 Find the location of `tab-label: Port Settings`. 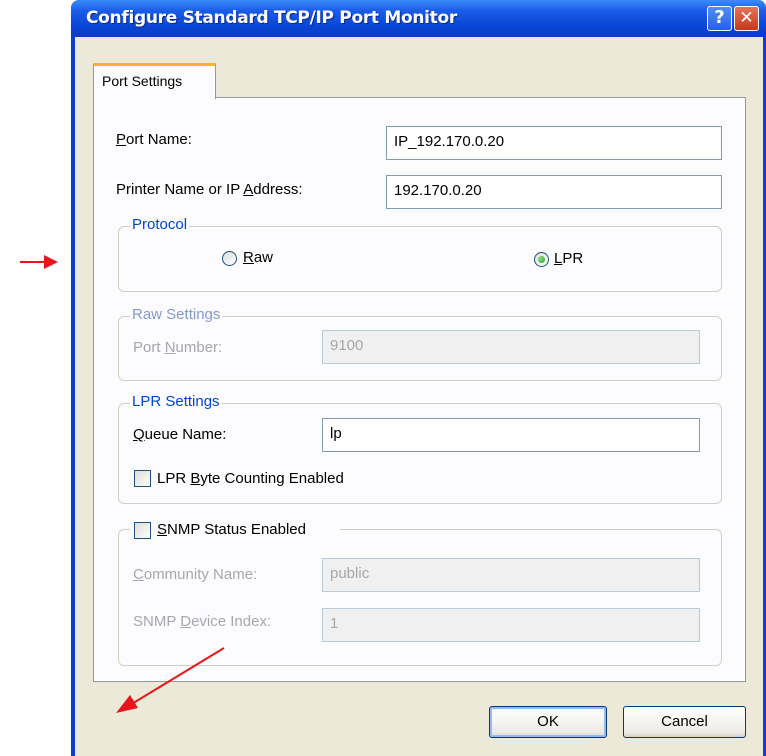

tab-label: Port Settings is located at coordinates (142, 81).